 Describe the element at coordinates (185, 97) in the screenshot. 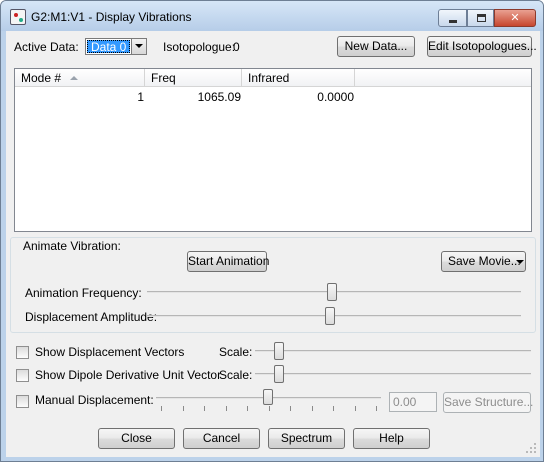

I see `table-row: 1 1065.09 0.0000` at that location.